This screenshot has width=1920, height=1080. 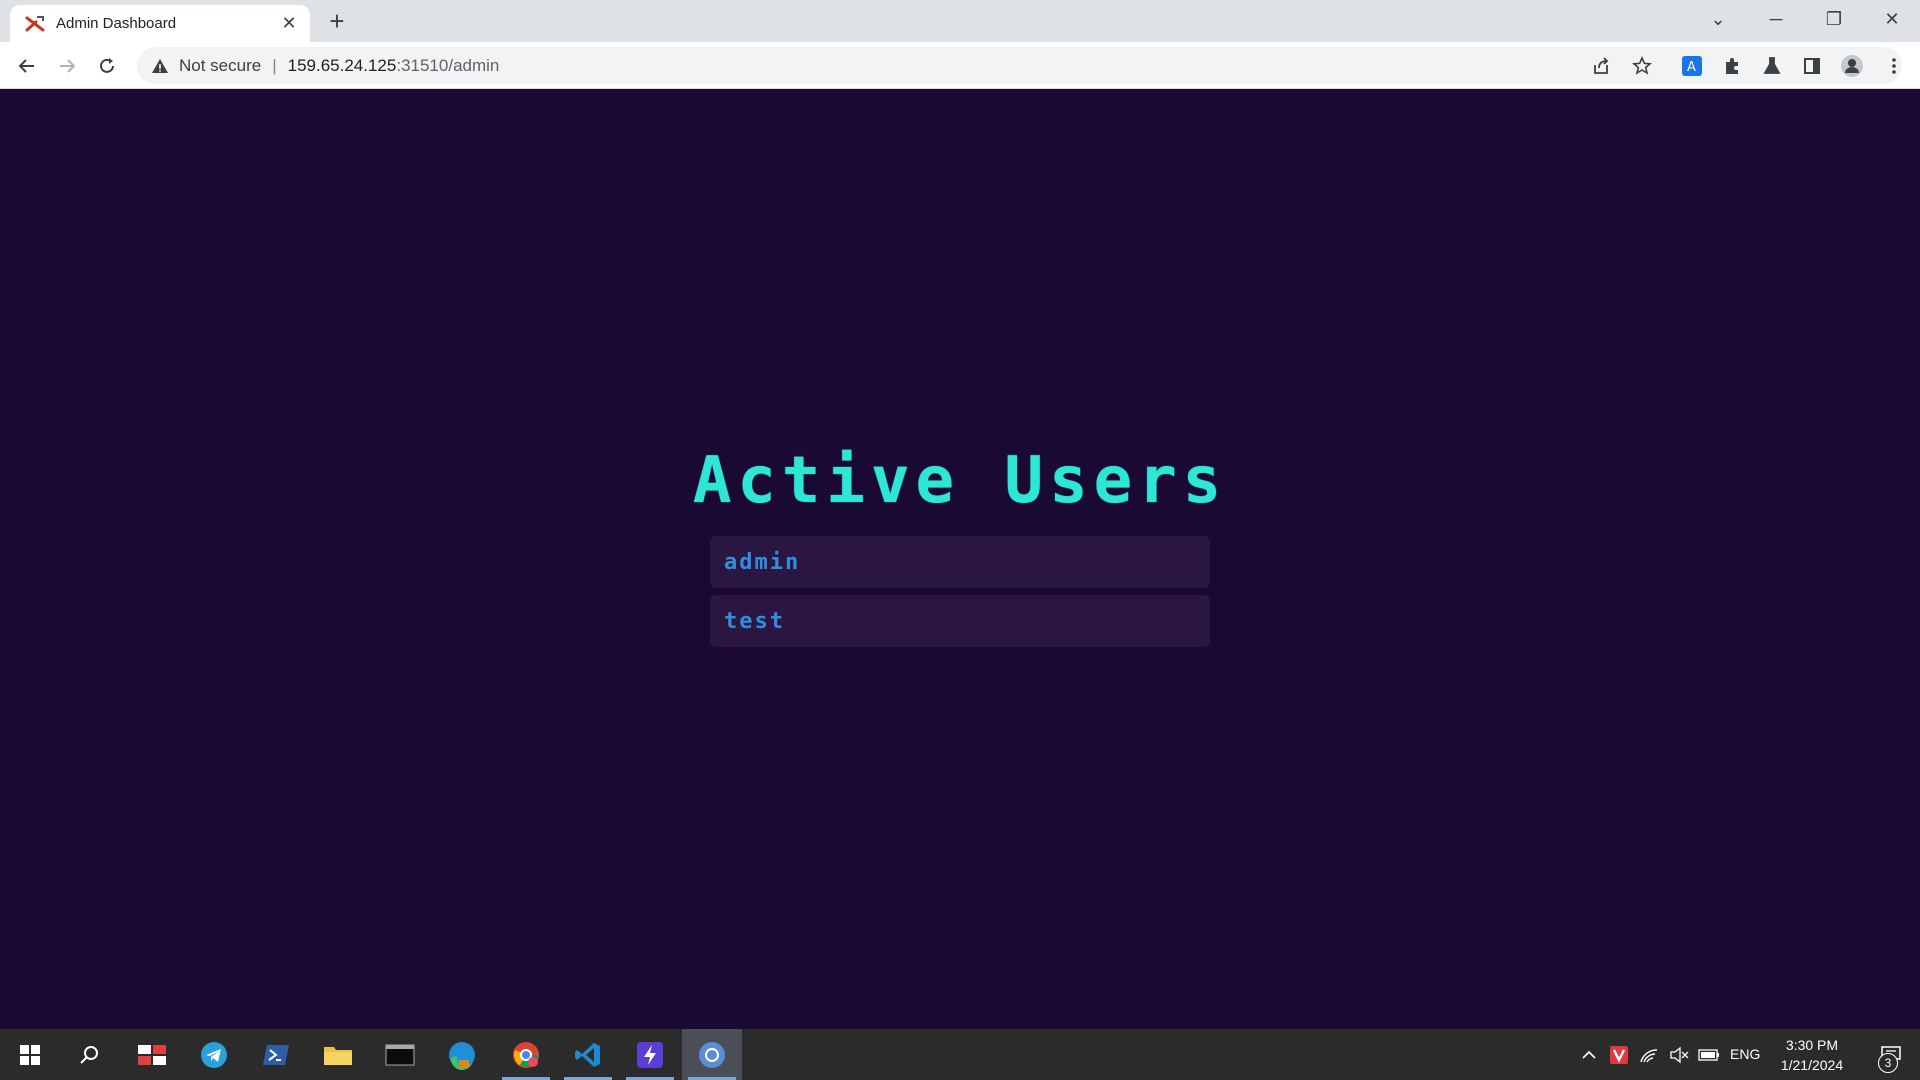 I want to click on url-host: 159.65.24.125, so click(x=342, y=65).